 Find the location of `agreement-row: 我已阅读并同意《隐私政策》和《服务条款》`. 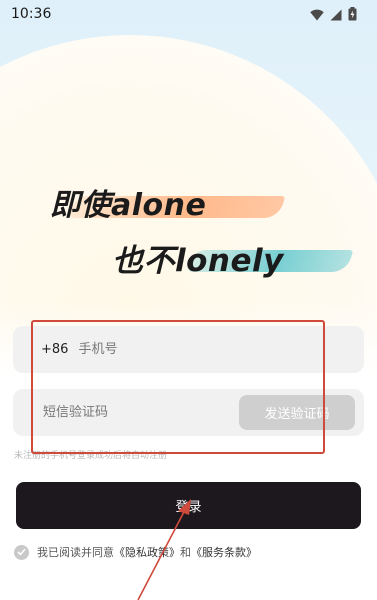

agreement-row: 我已阅读并同意《隐私政策》和《服务条款》 is located at coordinates (135, 552).